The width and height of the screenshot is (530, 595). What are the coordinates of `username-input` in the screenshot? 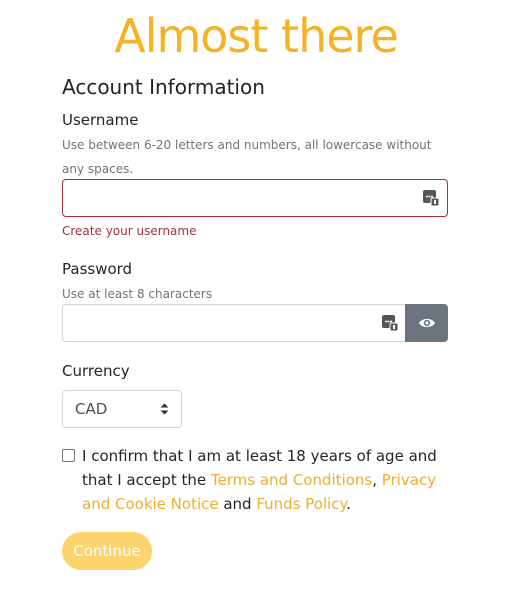 It's located at (255, 198).